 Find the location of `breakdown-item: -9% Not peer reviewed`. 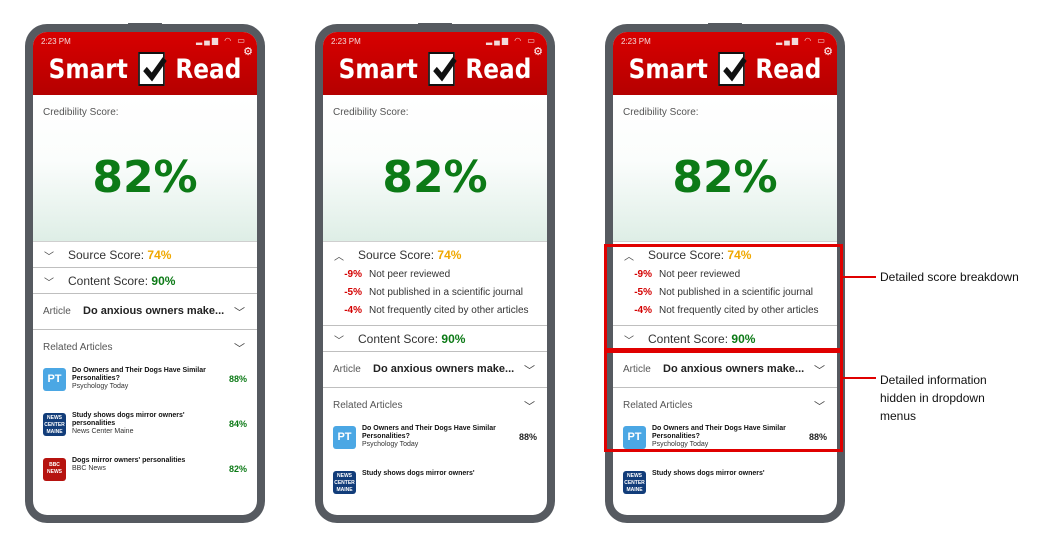

breakdown-item: -9% Not peer reviewed is located at coordinates (435, 274).